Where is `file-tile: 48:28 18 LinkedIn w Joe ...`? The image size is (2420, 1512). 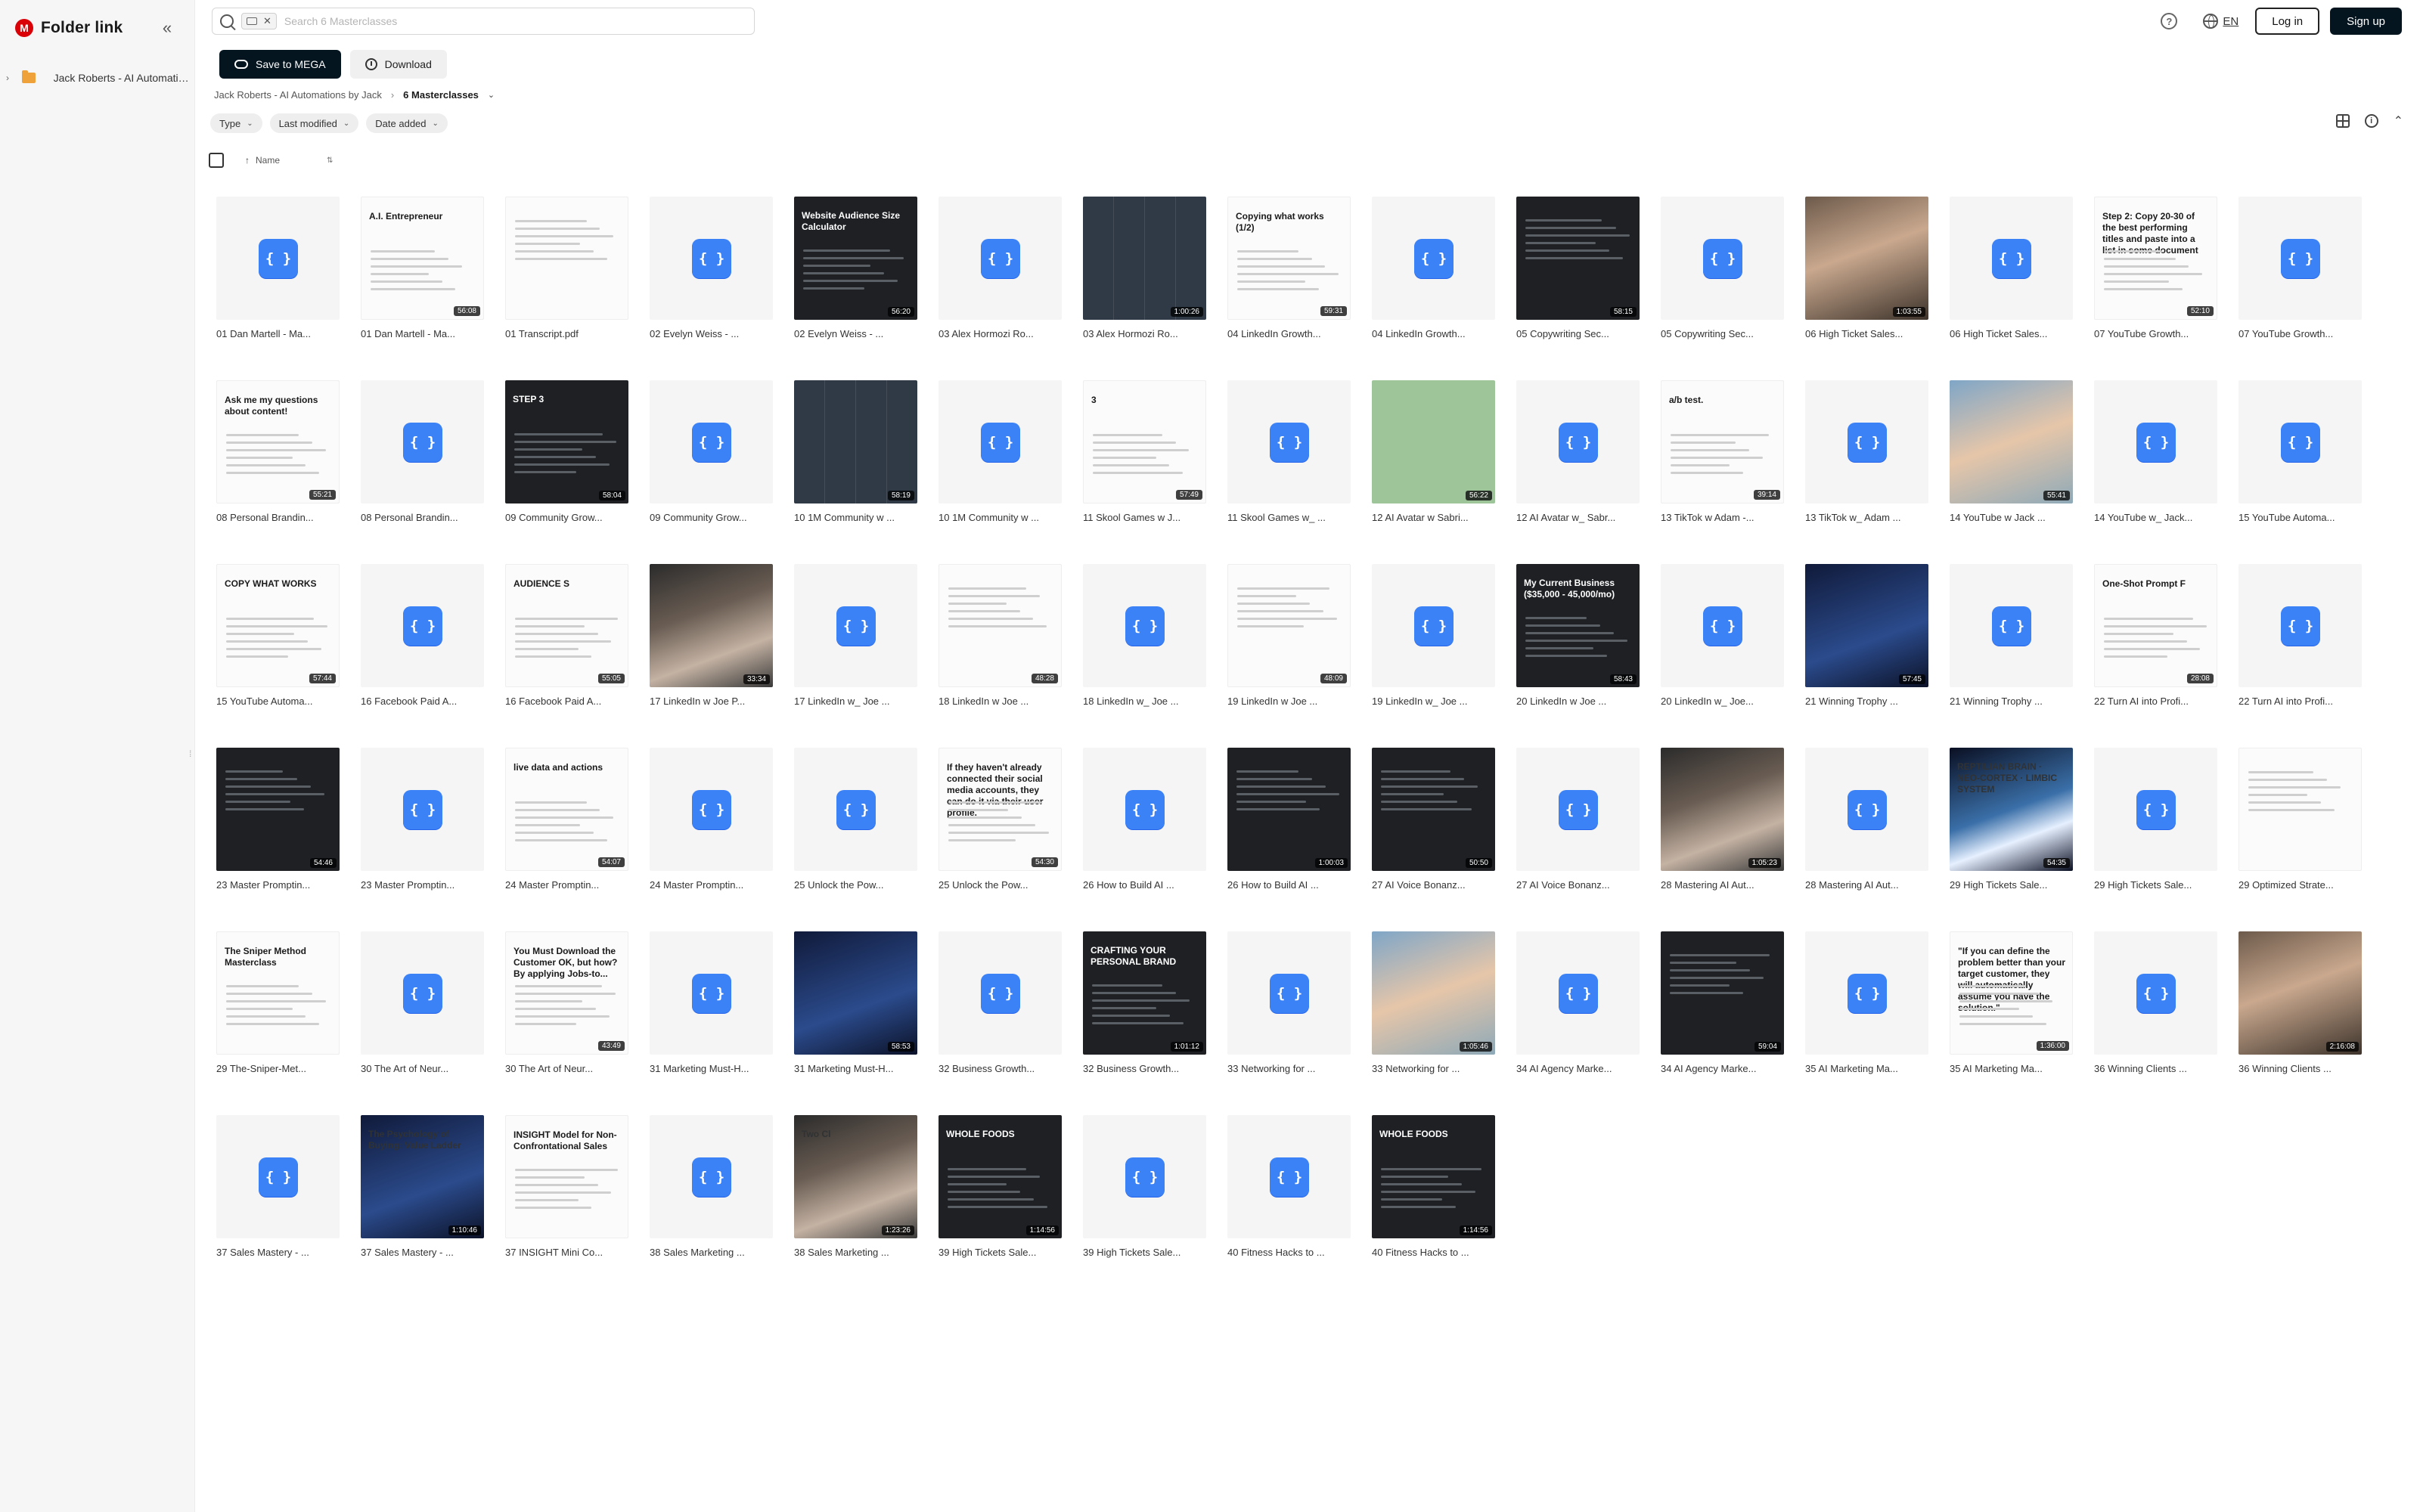
file-tile: 48:28 18 LinkedIn w Joe ... is located at coordinates (1000, 636).